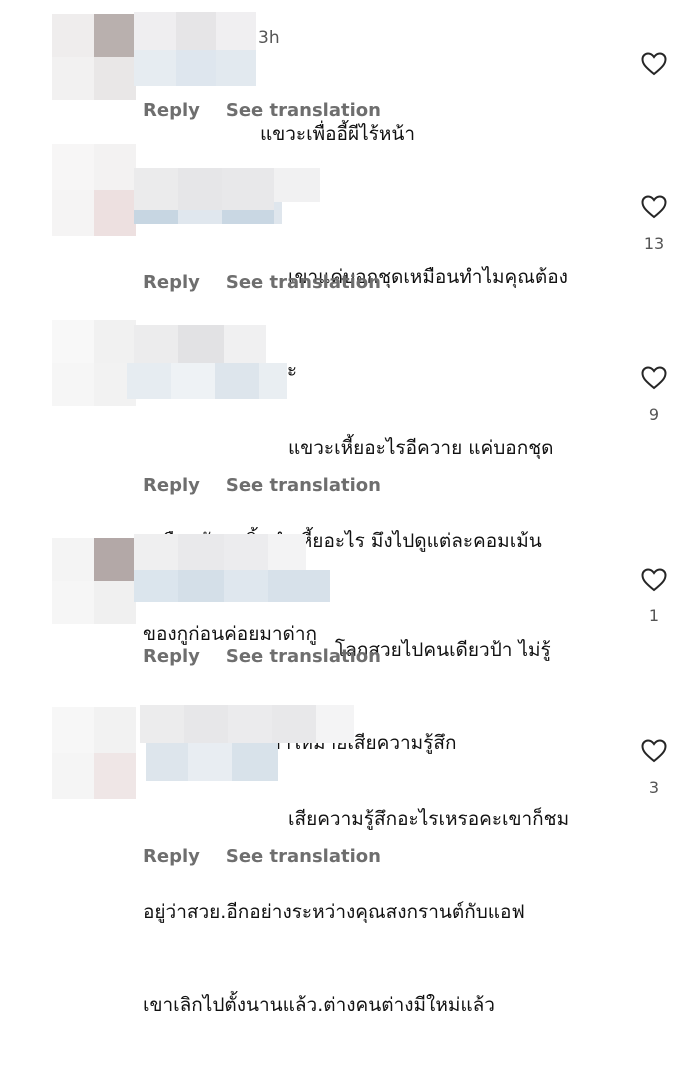  Describe the element at coordinates (654, 787) in the screenshot. I see `like-count: 3` at that location.